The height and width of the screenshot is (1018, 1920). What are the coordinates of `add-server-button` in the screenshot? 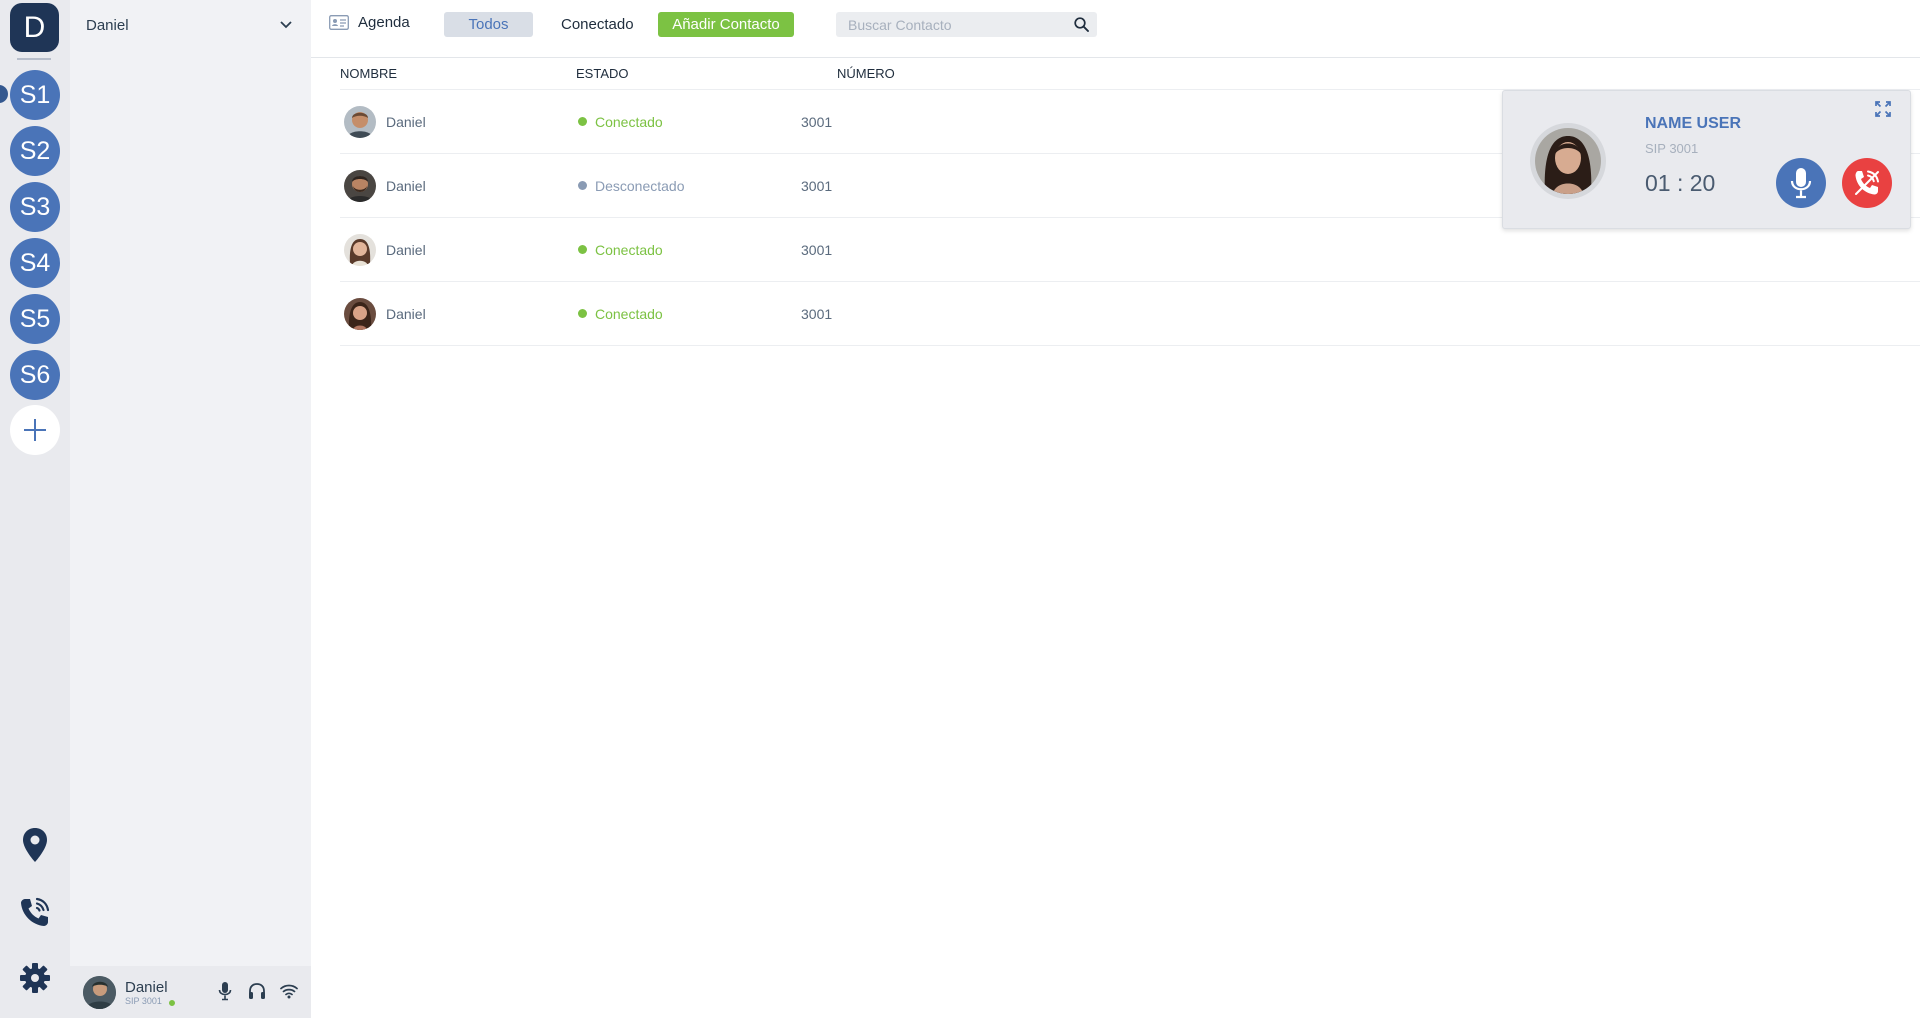 It's located at (35, 430).